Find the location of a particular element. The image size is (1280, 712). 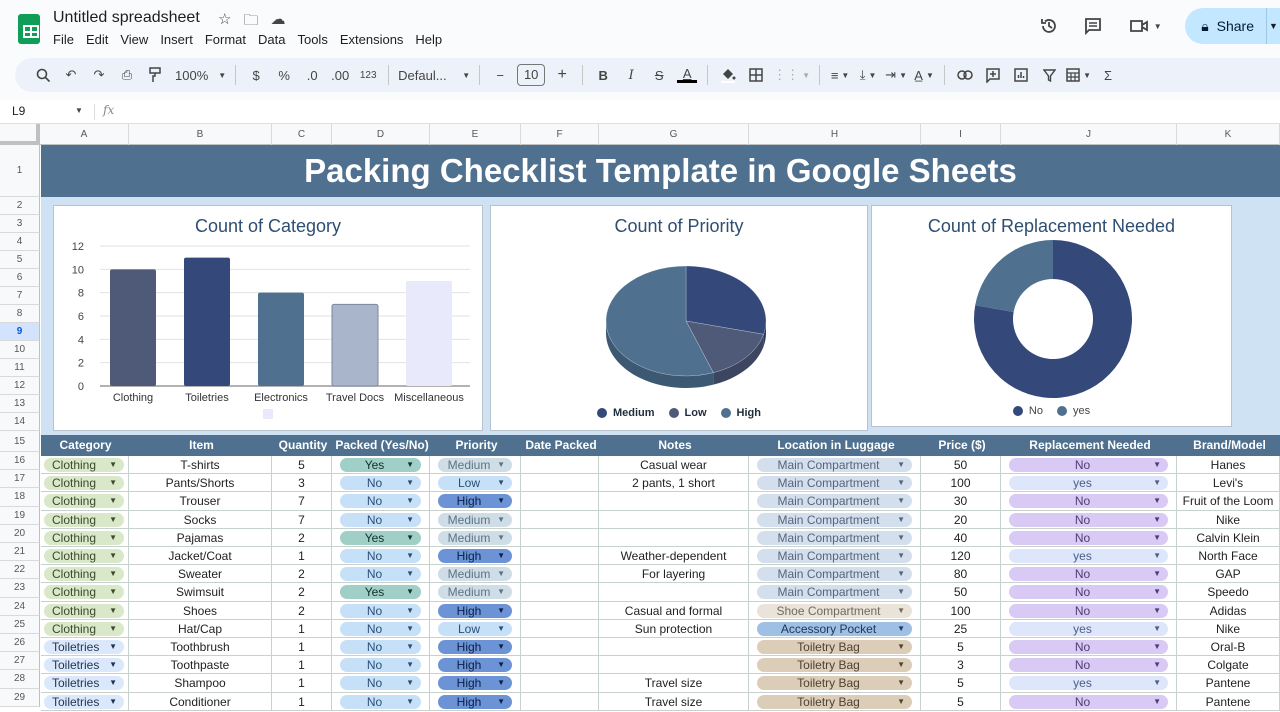

column-header-k: K is located at coordinates (1228, 134).